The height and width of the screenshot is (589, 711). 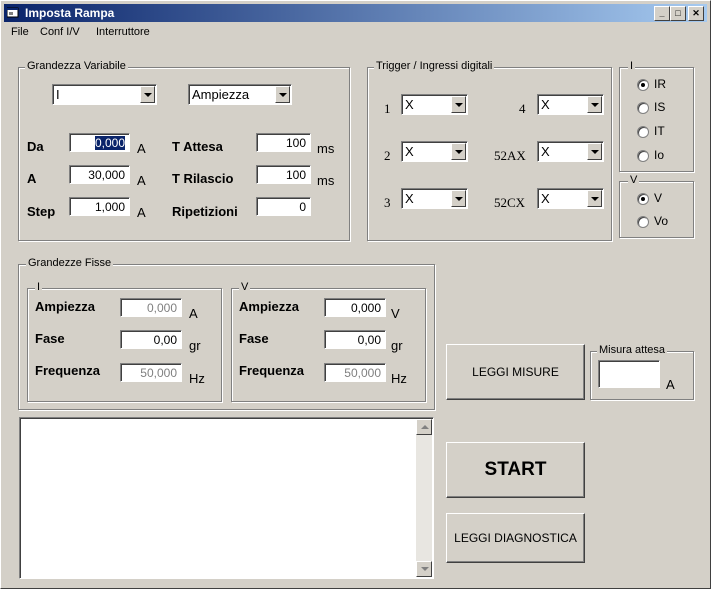 I want to click on leggi-misure-button: LEGGI MISURE, so click(x=515, y=372).